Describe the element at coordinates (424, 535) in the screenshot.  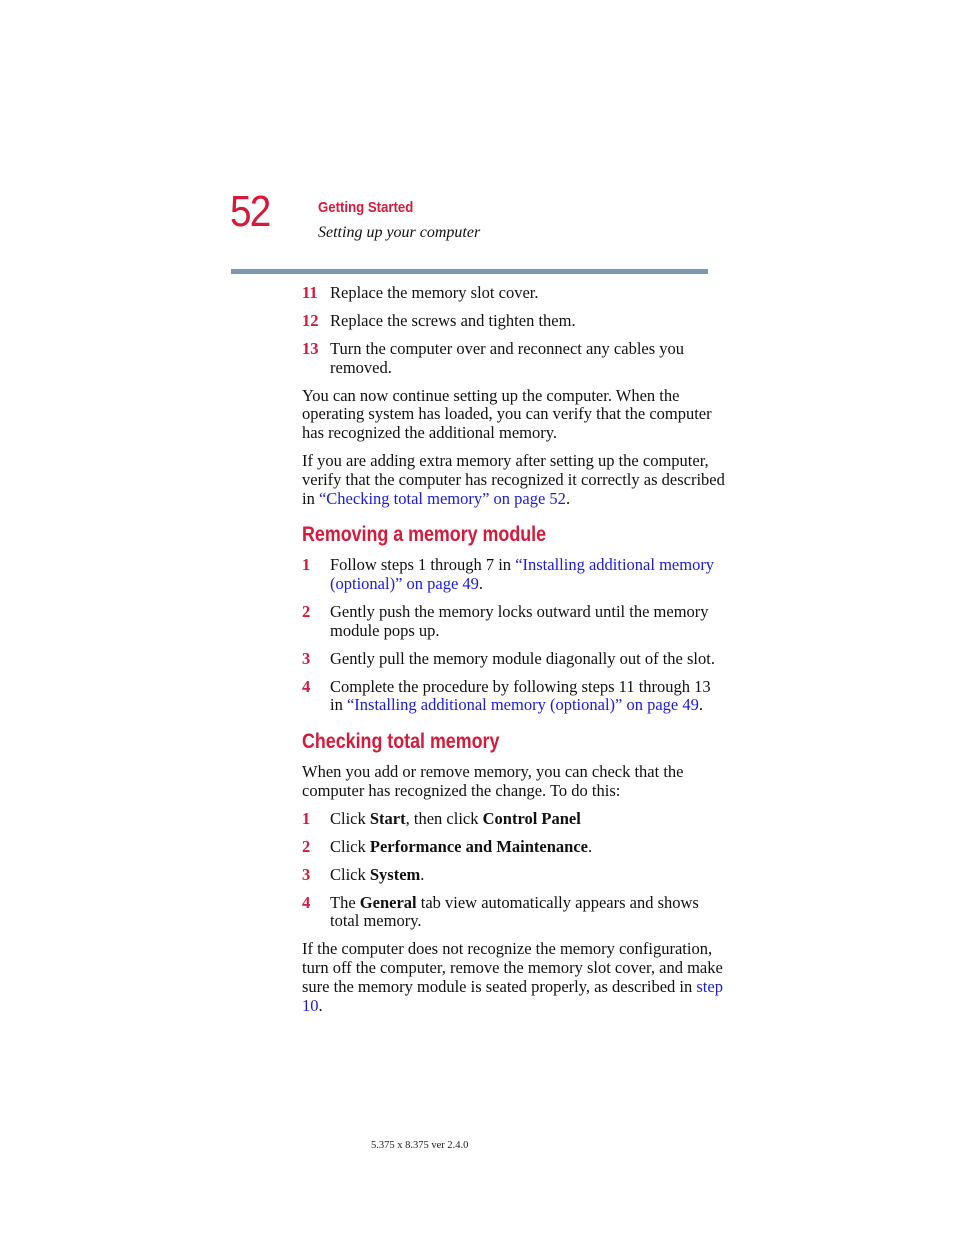
I see `heading-removing-memory-module: Removing a memory module` at that location.